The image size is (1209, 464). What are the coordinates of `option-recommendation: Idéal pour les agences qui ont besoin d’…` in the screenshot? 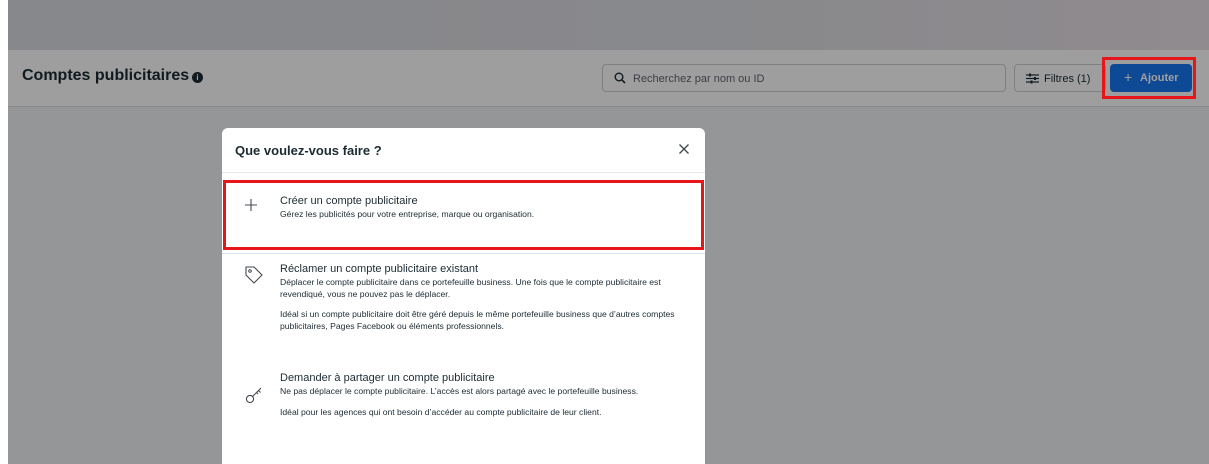 It's located at (441, 412).